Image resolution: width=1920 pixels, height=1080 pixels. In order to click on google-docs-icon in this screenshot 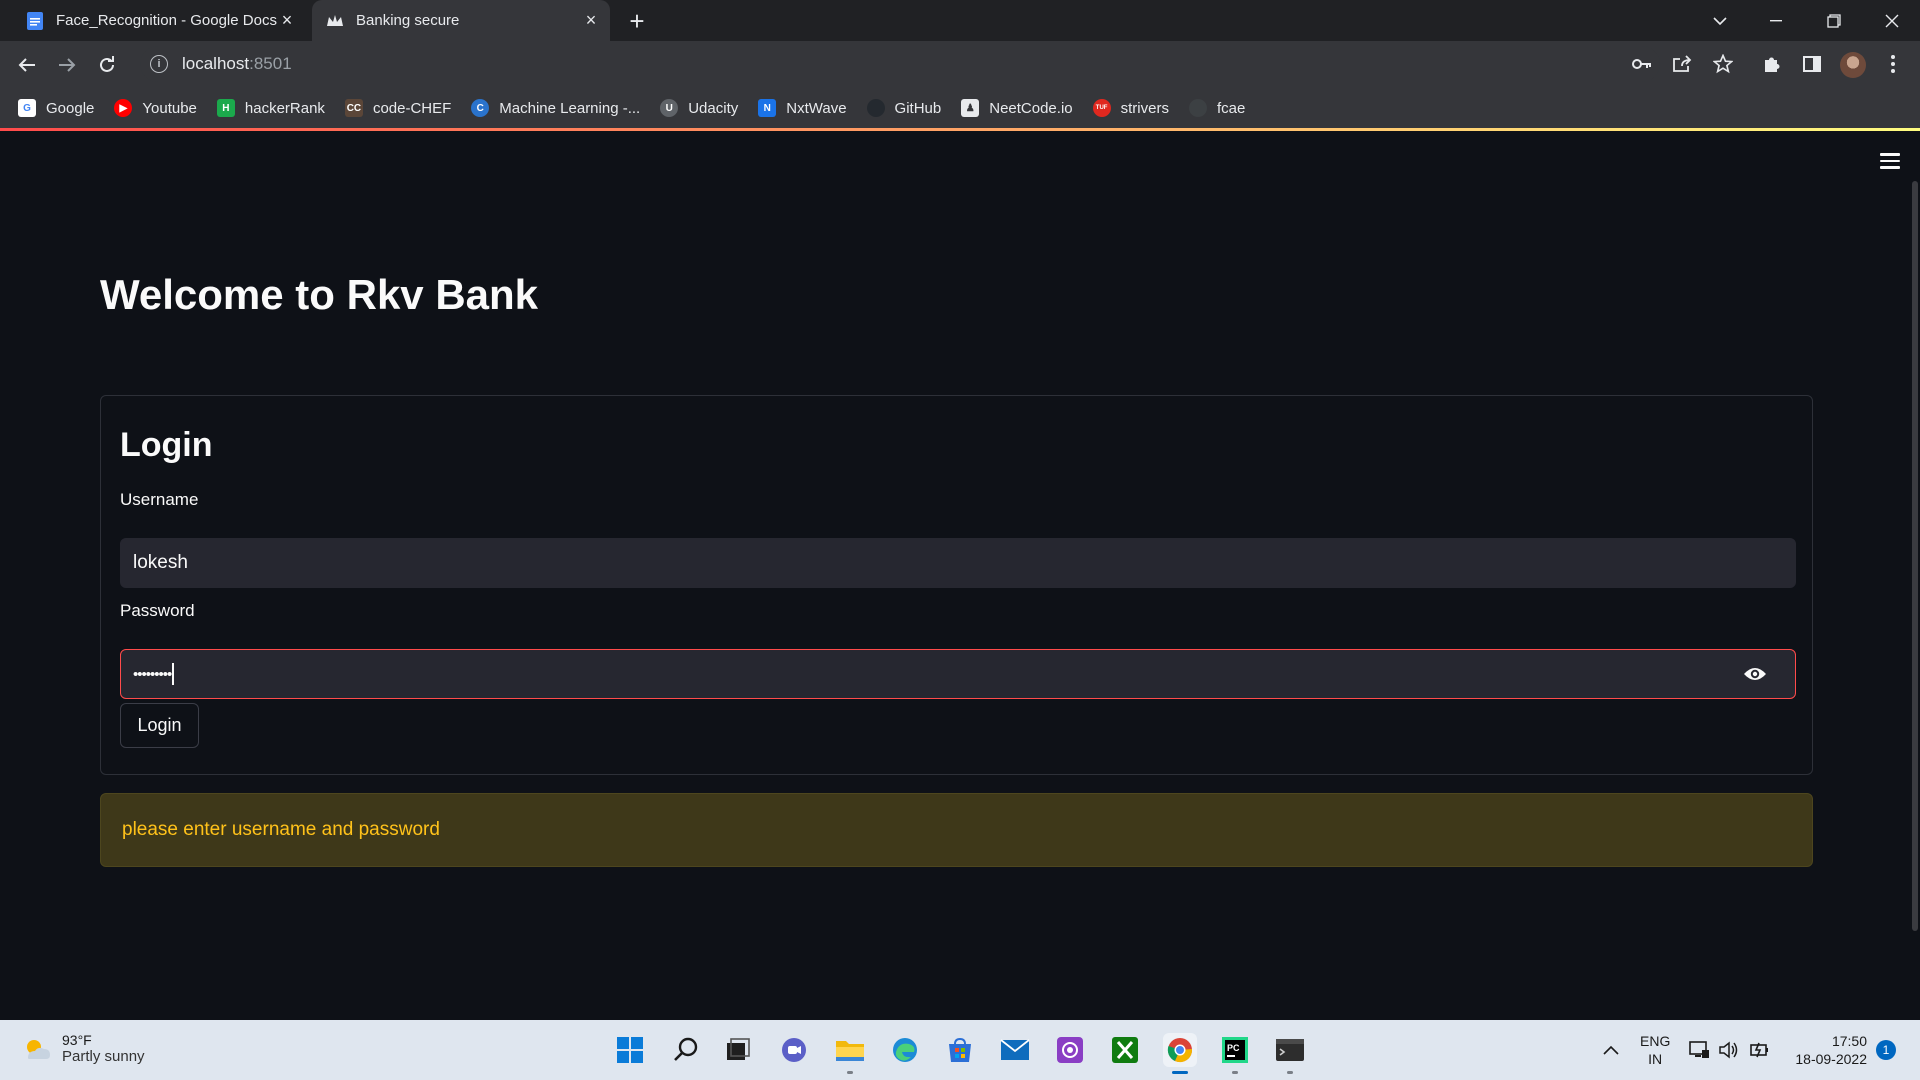, I will do `click(35, 20)`.